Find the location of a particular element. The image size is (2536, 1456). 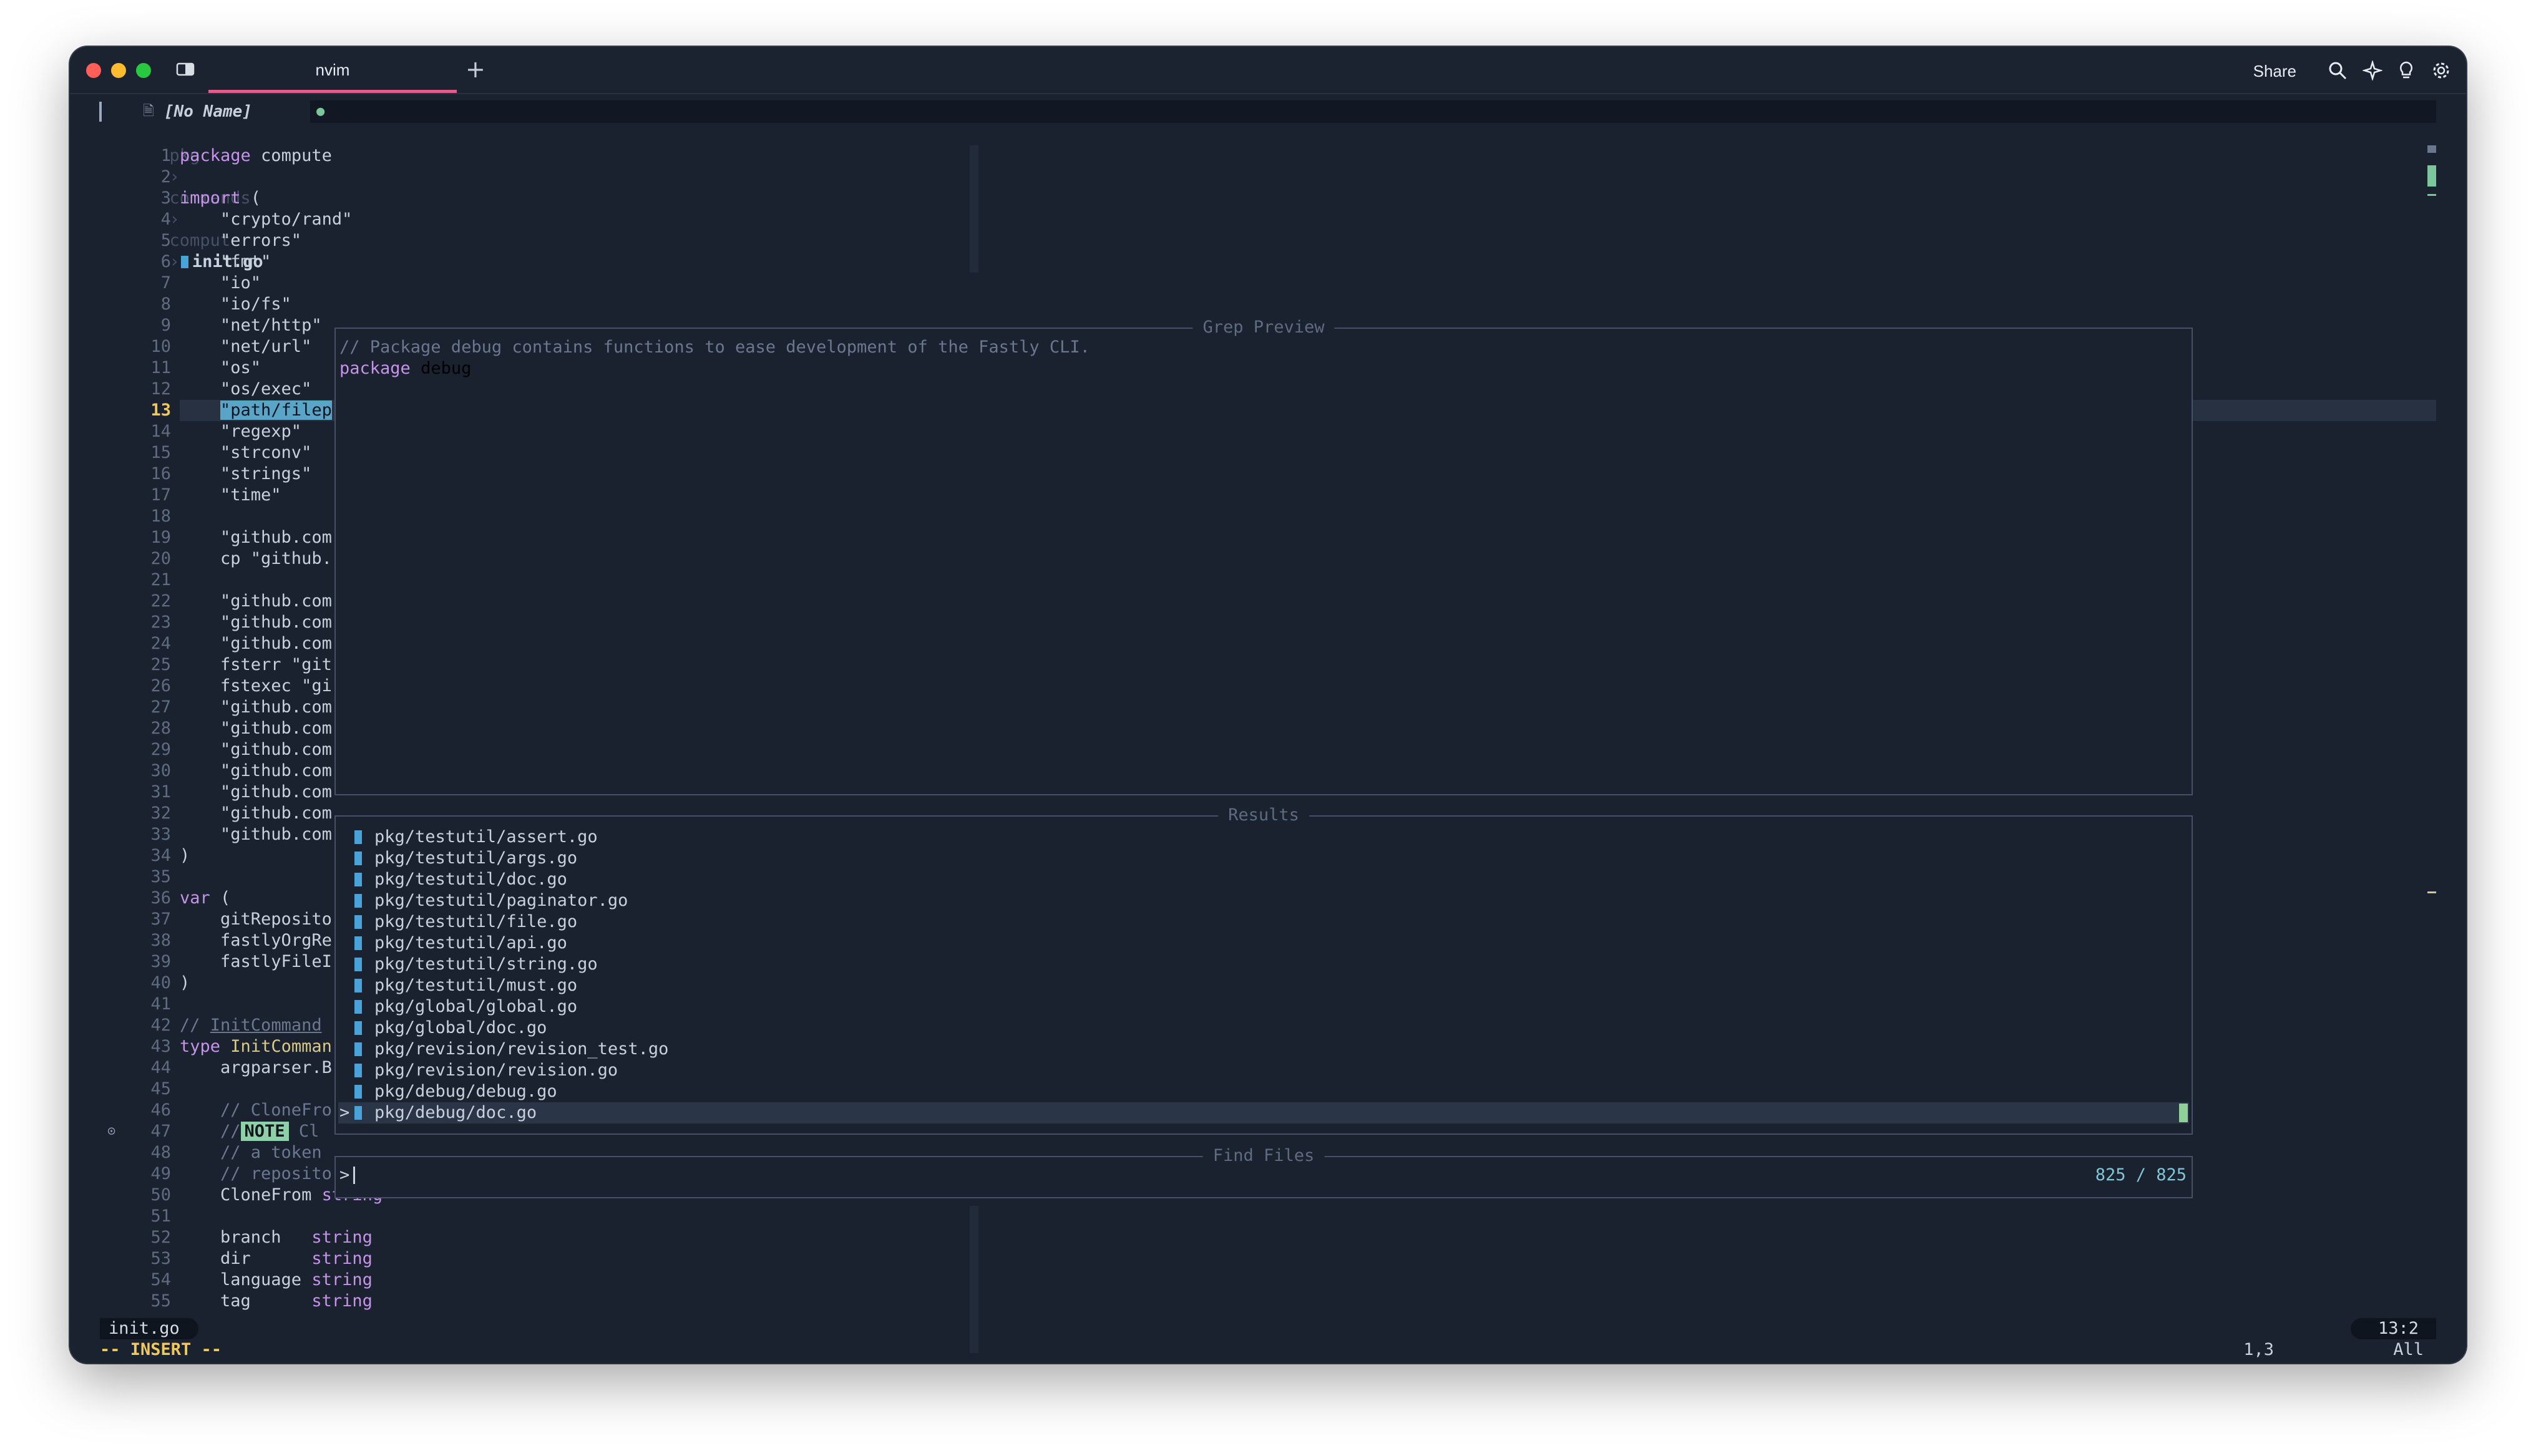

code-line: dir string is located at coordinates (276, 1258).